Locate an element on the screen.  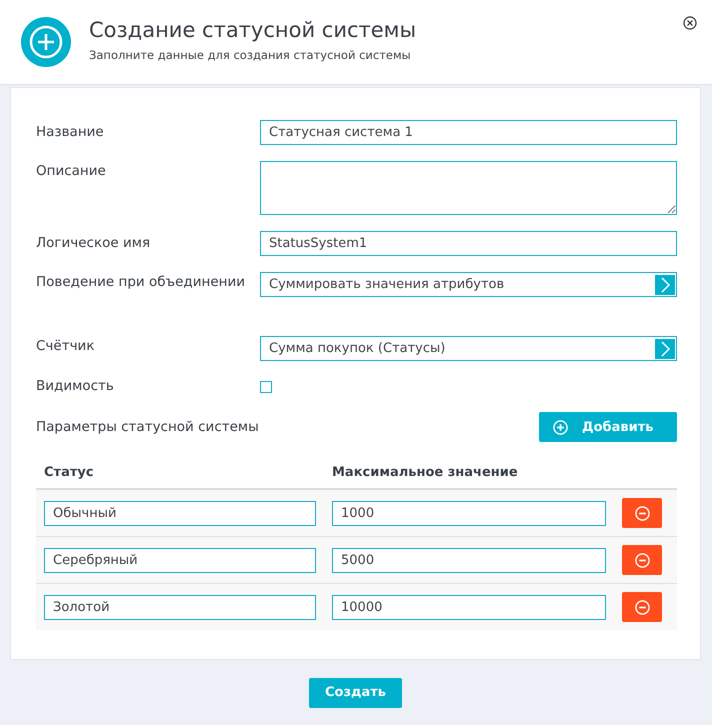
value-field: 1000 is located at coordinates (469, 513).